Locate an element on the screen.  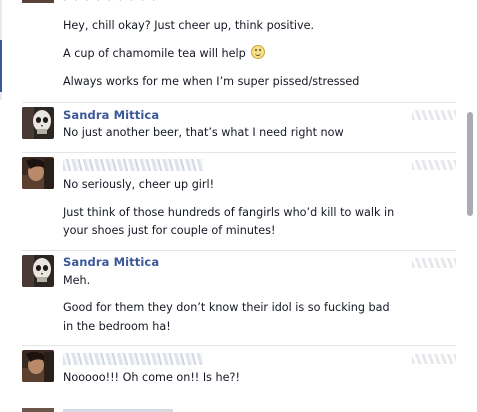
message-text: Meh. is located at coordinates (77, 280).